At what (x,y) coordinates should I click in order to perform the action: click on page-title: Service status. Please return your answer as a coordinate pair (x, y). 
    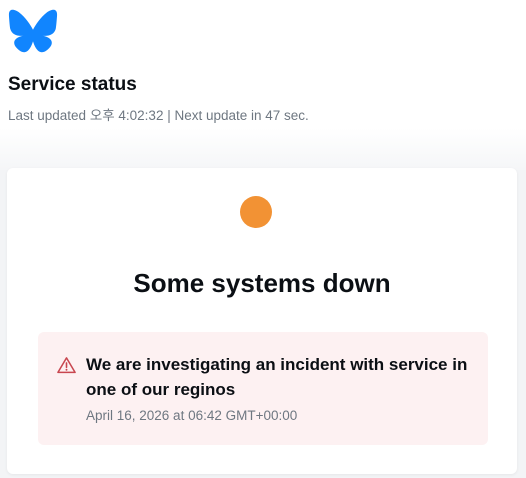
    Looking at the image, I should click on (72, 84).